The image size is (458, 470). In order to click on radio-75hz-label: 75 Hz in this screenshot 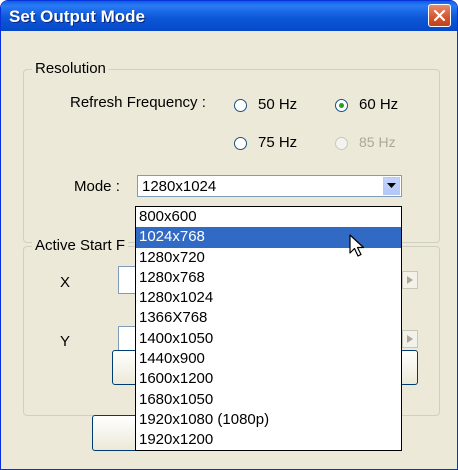, I will do `click(277, 142)`.